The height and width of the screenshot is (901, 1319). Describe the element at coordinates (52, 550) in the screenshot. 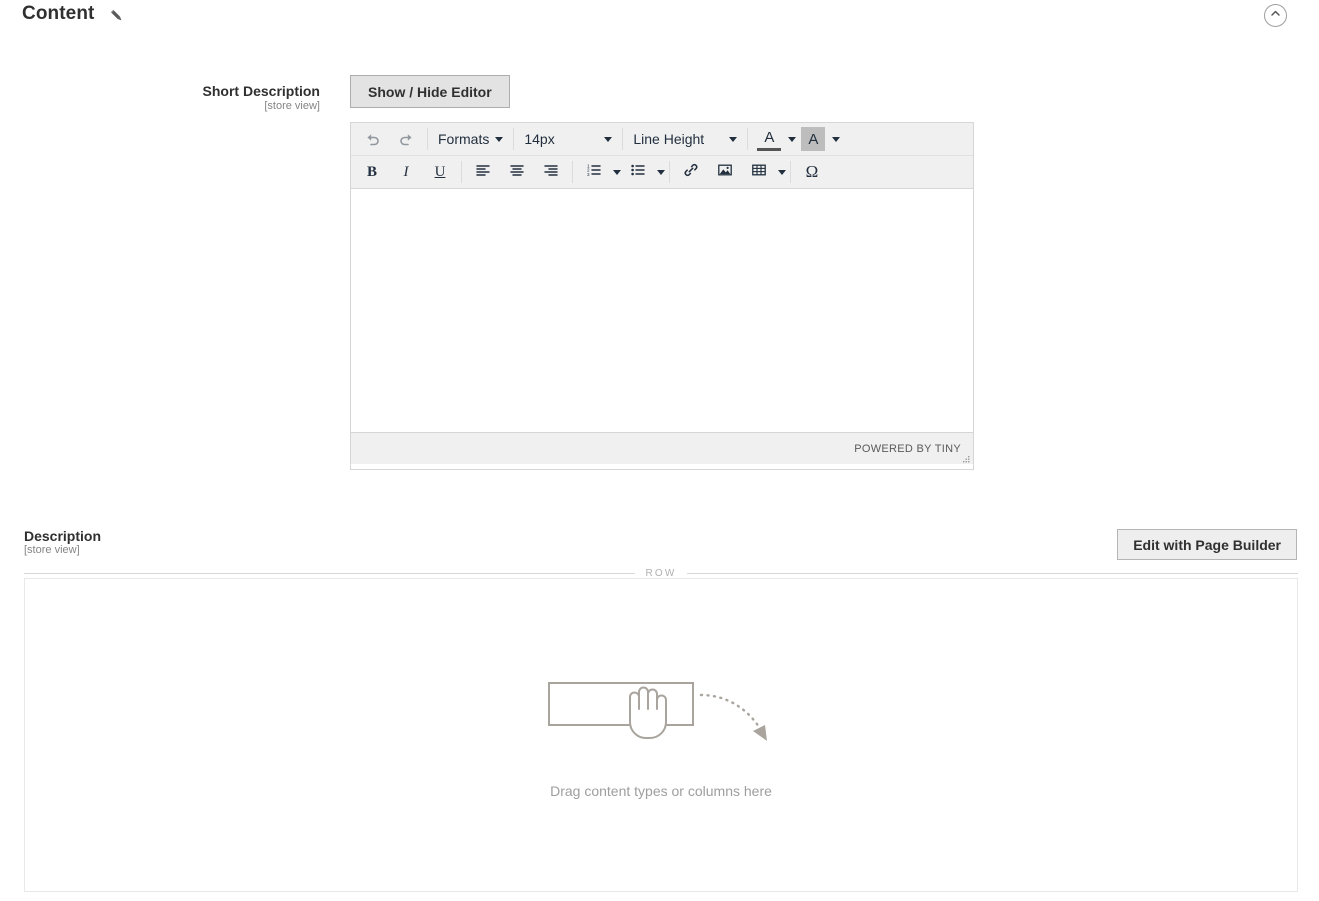

I see `description-scope: [store view]` at that location.